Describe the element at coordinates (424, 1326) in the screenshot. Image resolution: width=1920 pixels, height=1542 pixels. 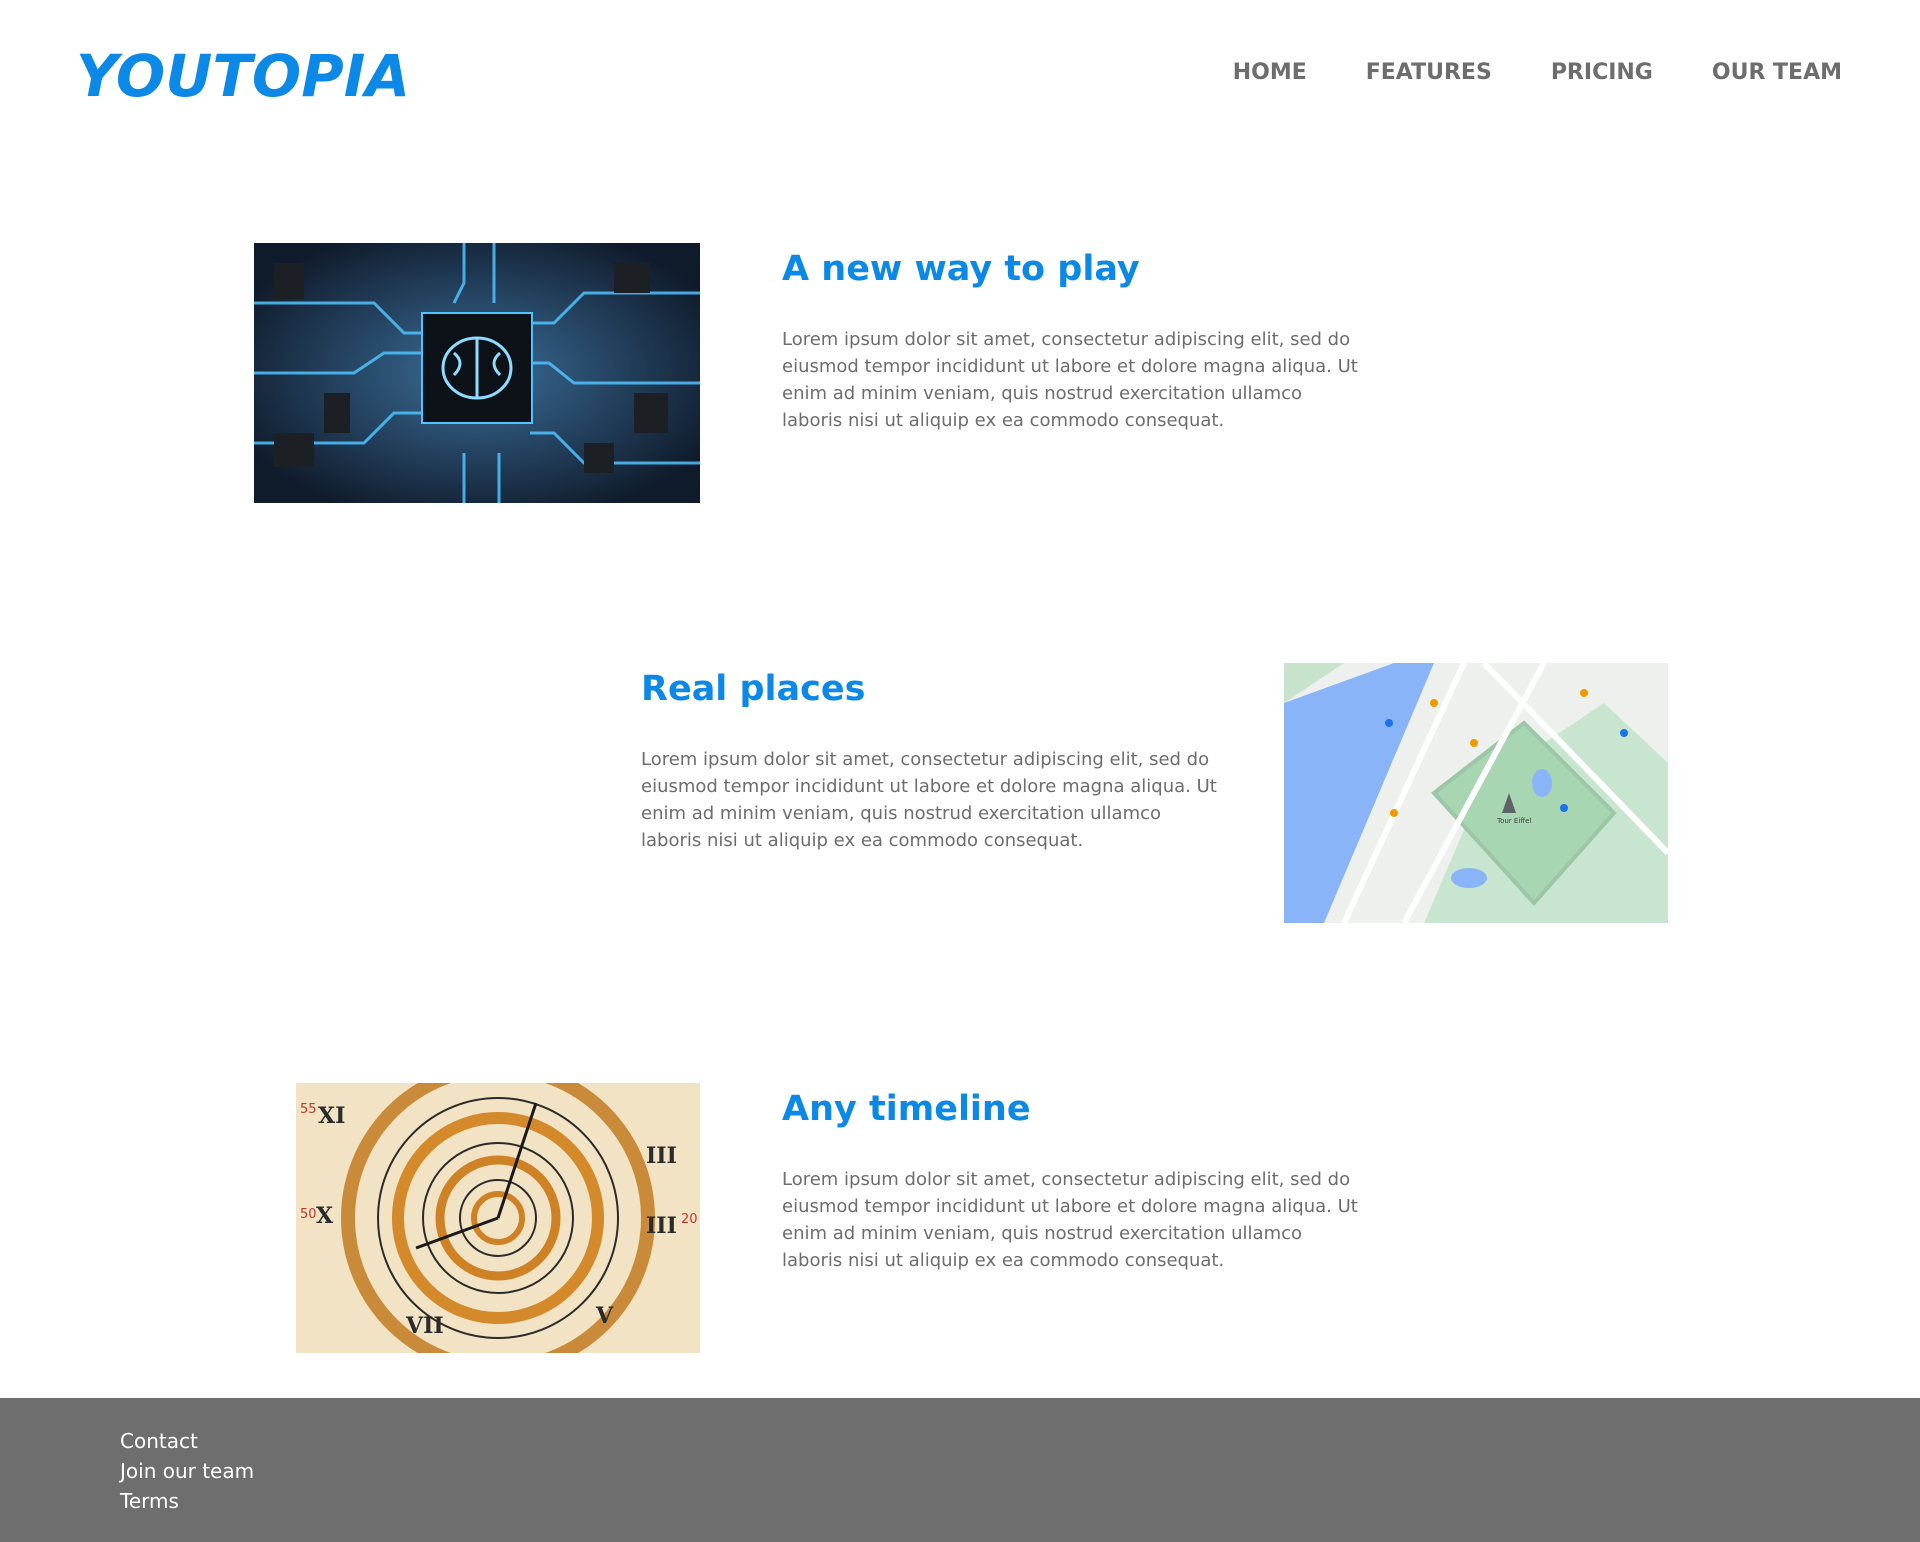
I see `svg-text: VII` at that location.